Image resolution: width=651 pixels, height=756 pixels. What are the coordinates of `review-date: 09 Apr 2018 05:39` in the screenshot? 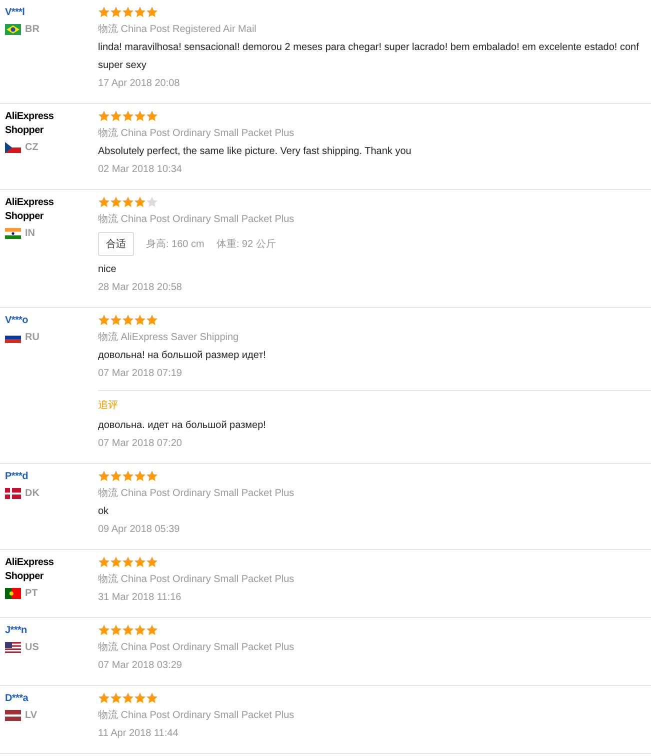 It's located at (139, 530).